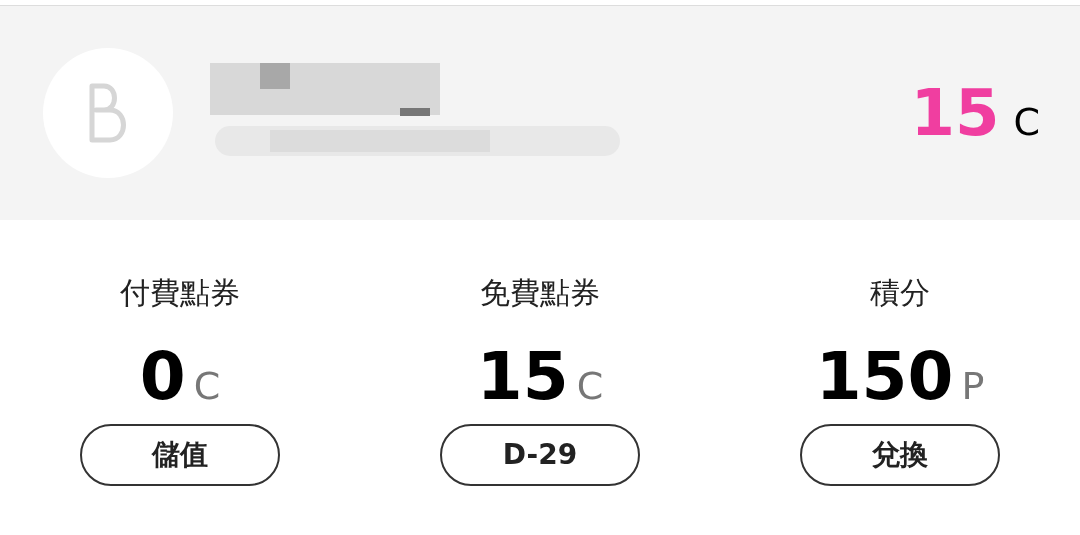 Image resolution: width=1080 pixels, height=535 pixels. Describe the element at coordinates (540, 293) in the screenshot. I see `wallet-label: 免費點券` at that location.